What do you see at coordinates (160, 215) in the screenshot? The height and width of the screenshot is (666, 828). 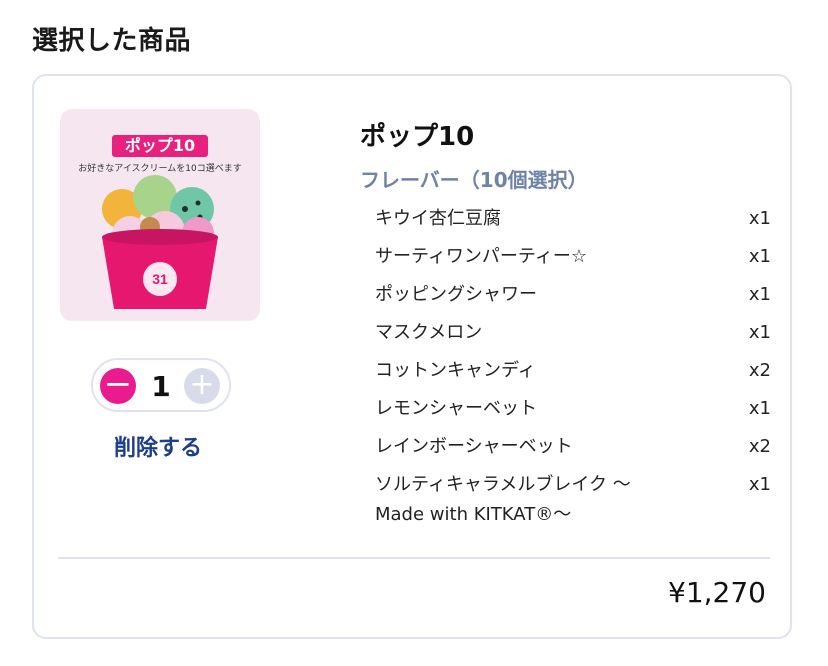 I see `product-image: ポップ10 お好きなアイスクリームを10コ選べます 31` at bounding box center [160, 215].